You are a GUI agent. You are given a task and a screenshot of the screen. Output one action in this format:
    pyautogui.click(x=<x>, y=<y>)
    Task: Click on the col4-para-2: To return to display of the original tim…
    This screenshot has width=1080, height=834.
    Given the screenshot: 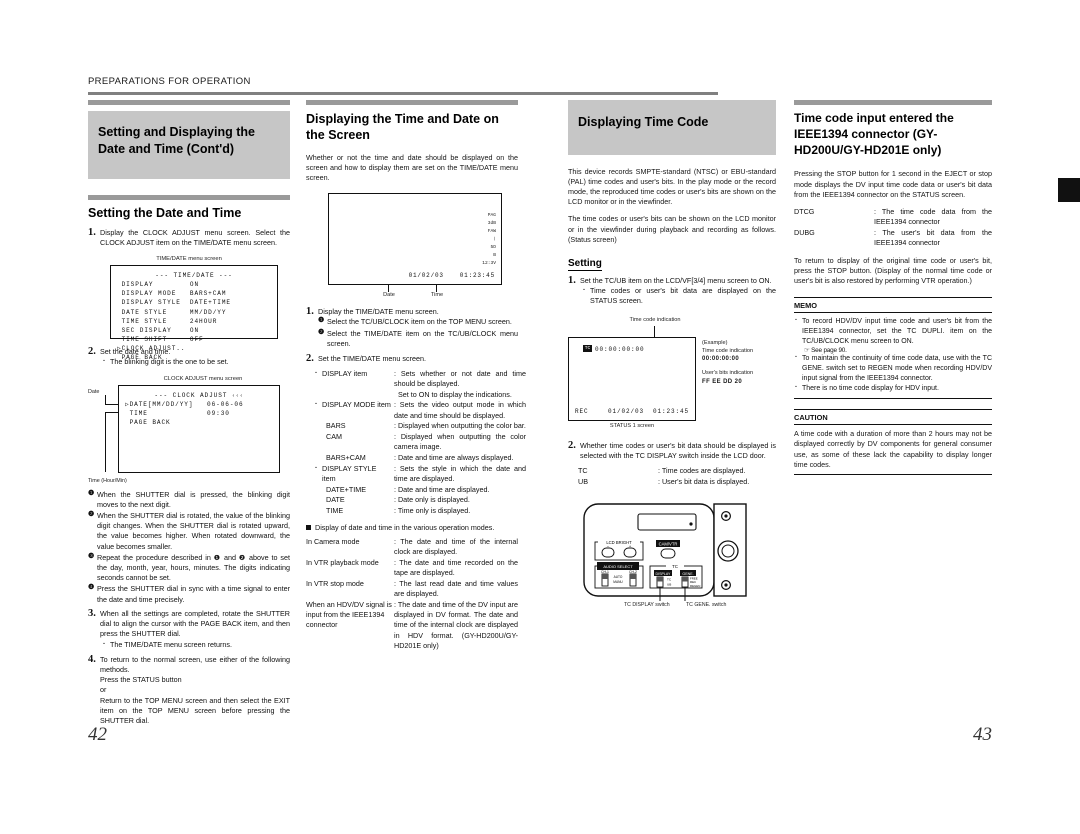 What is the action you would take?
    pyautogui.click(x=893, y=271)
    